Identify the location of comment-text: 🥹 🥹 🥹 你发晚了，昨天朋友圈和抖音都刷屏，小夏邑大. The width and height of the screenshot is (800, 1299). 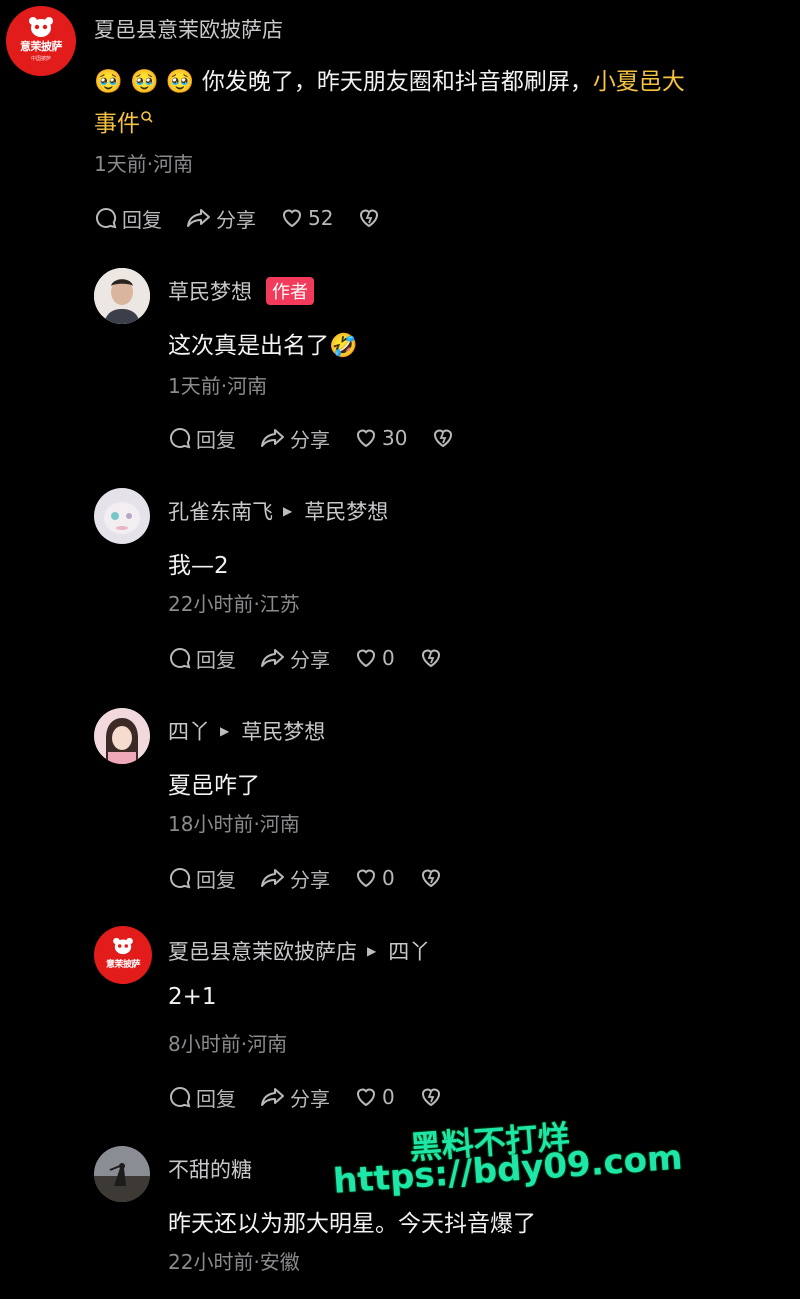
(389, 79).